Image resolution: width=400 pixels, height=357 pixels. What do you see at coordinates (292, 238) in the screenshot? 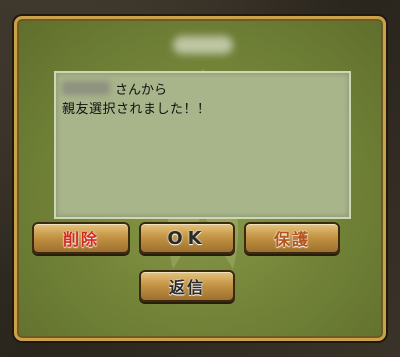
I see `protect-button: 保護` at bounding box center [292, 238].